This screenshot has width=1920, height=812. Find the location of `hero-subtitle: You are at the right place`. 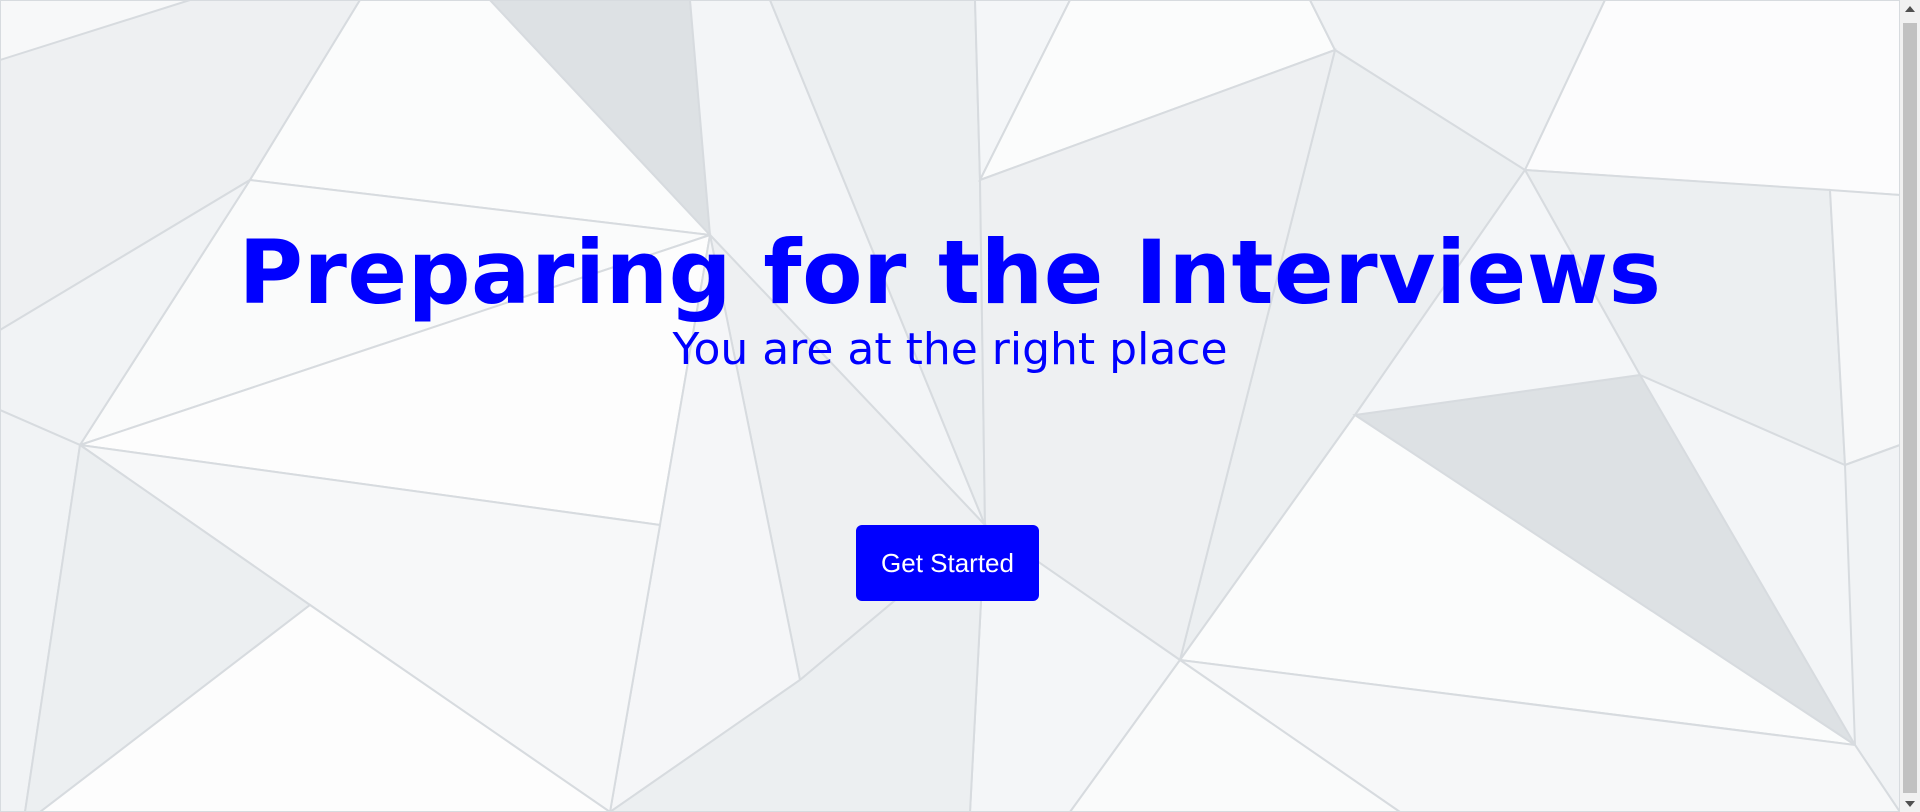

hero-subtitle: You are at the right place is located at coordinates (950, 349).